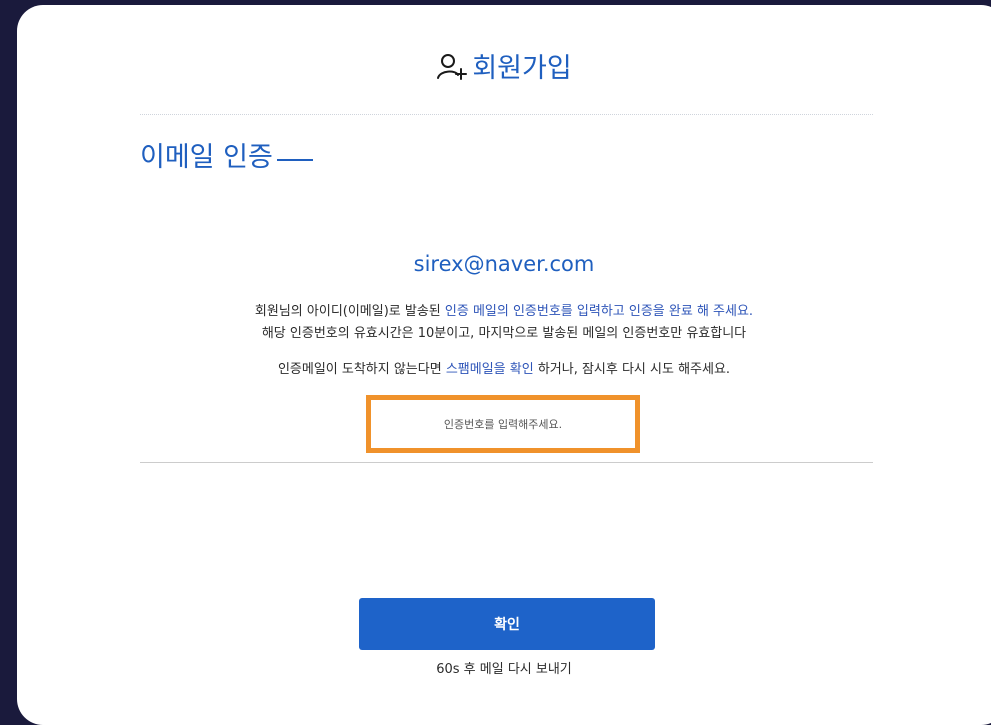 This screenshot has height=725, width=991. I want to click on spam-check-highlight: 스팸메일을 확인, so click(489, 369).